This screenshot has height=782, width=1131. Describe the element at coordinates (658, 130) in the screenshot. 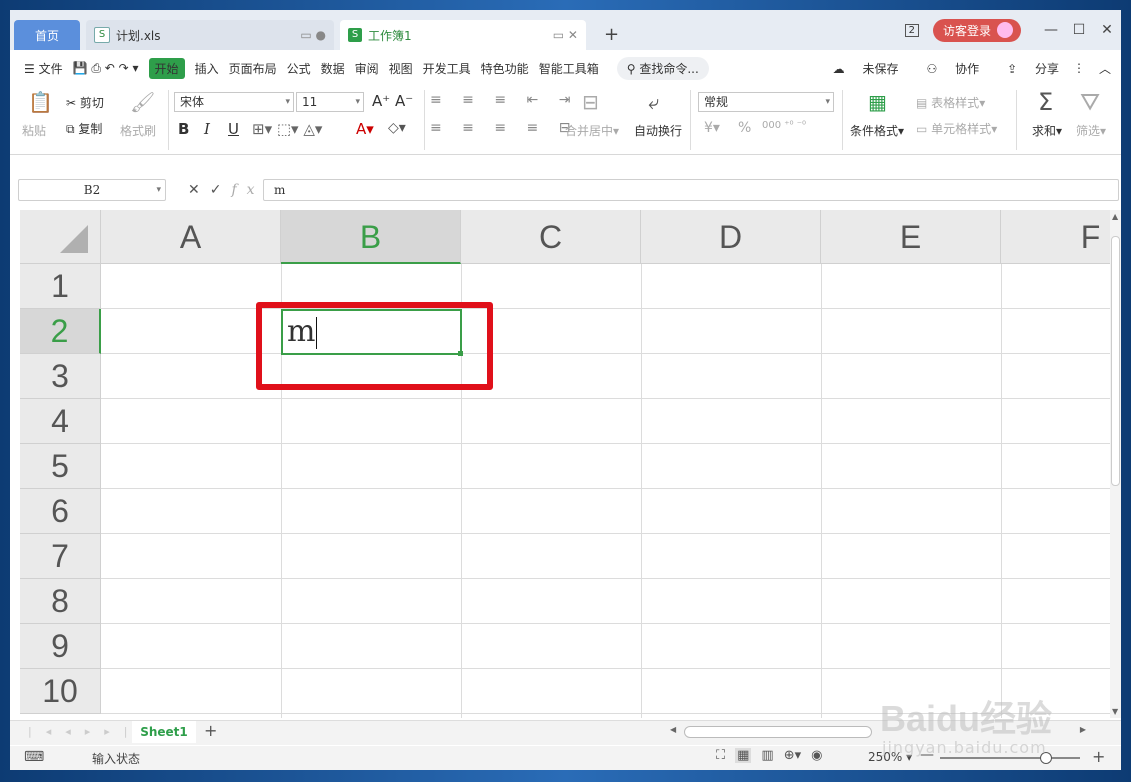

I see `wrap-text-button: 自动换行` at that location.